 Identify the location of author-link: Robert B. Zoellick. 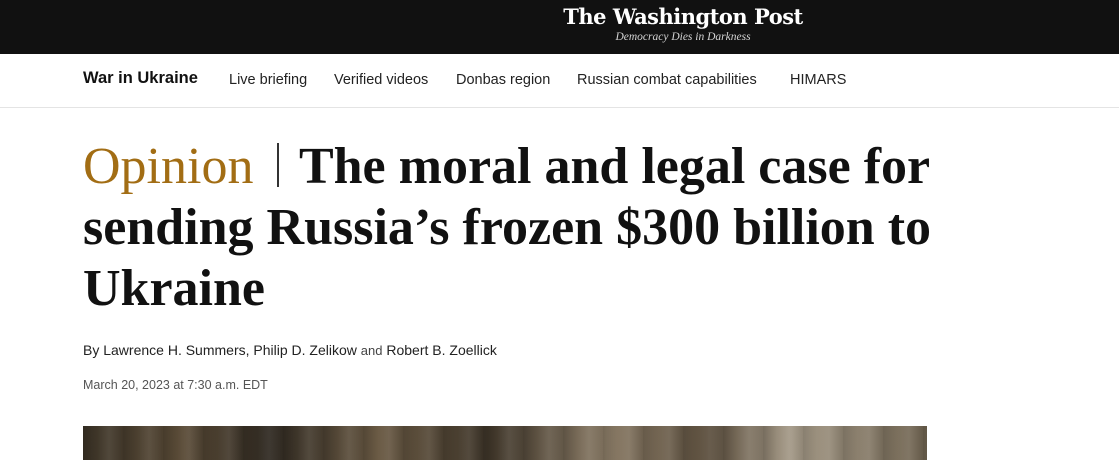
(441, 350).